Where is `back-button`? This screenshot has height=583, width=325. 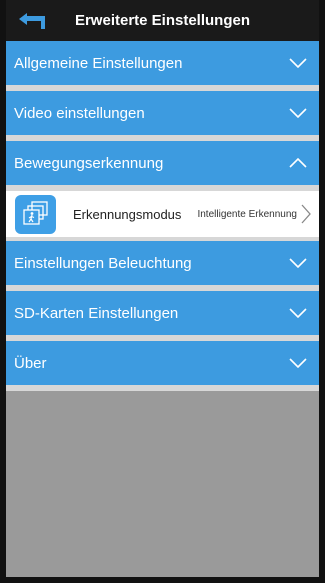 back-button is located at coordinates (31, 20).